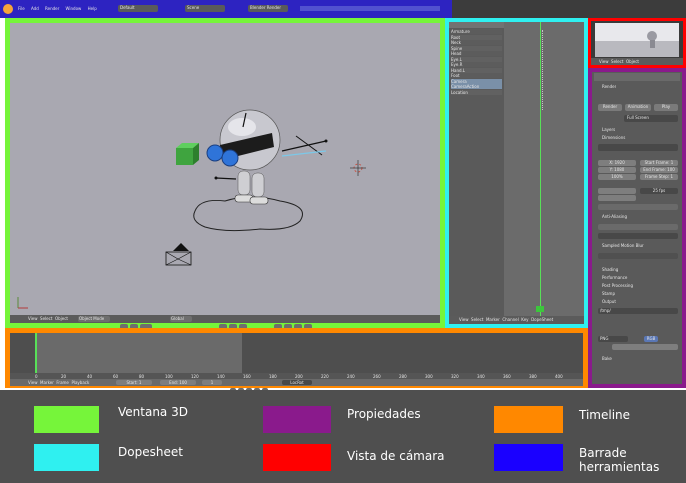 The image size is (686, 483). What do you see at coordinates (637, 87) in the screenshot?
I see `render-section-header: Render` at bounding box center [637, 87].